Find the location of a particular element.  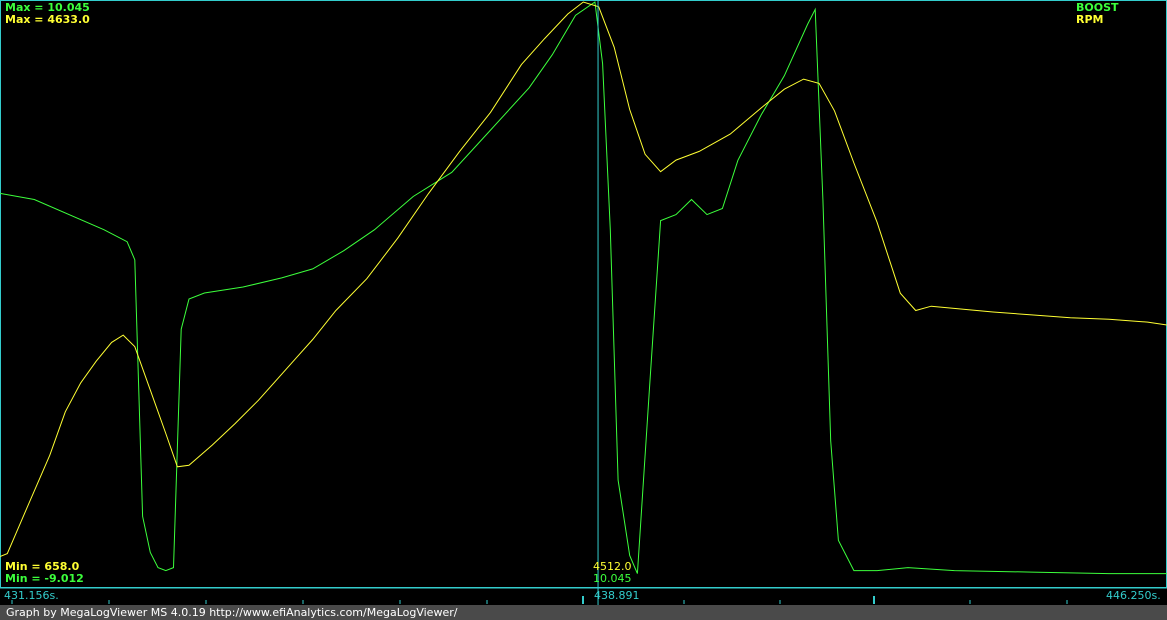

time-end-label: 446.250s. is located at coordinates (1133, 595).